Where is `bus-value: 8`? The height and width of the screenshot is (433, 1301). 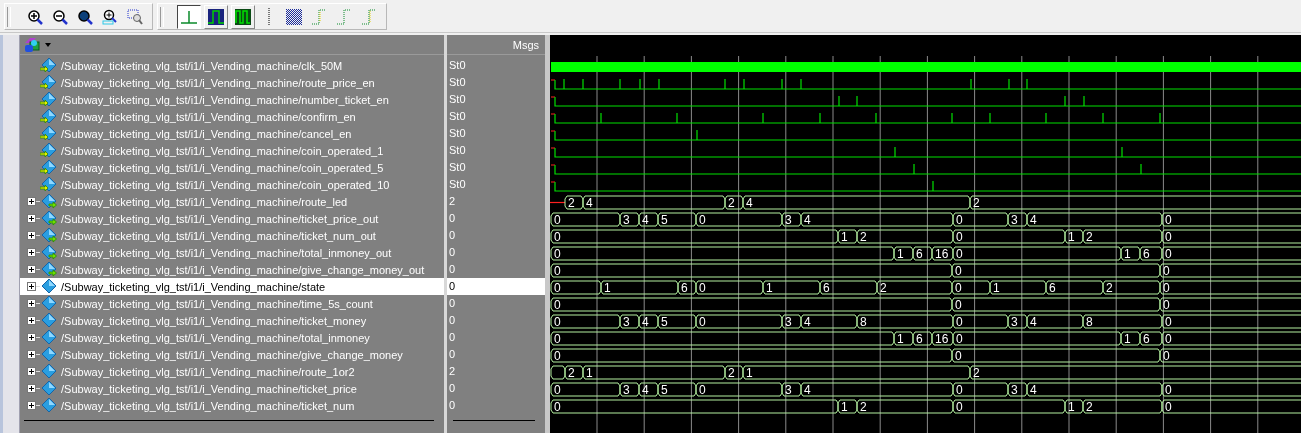
bus-value: 8 is located at coordinates (863, 322).